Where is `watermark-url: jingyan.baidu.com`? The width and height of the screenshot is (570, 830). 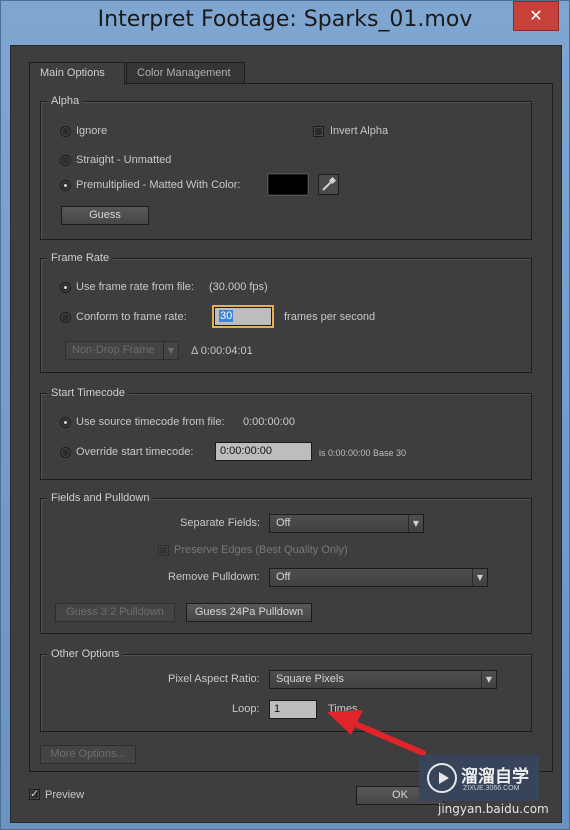
watermark-url: jingyan.baidu.com is located at coordinates (493, 809).